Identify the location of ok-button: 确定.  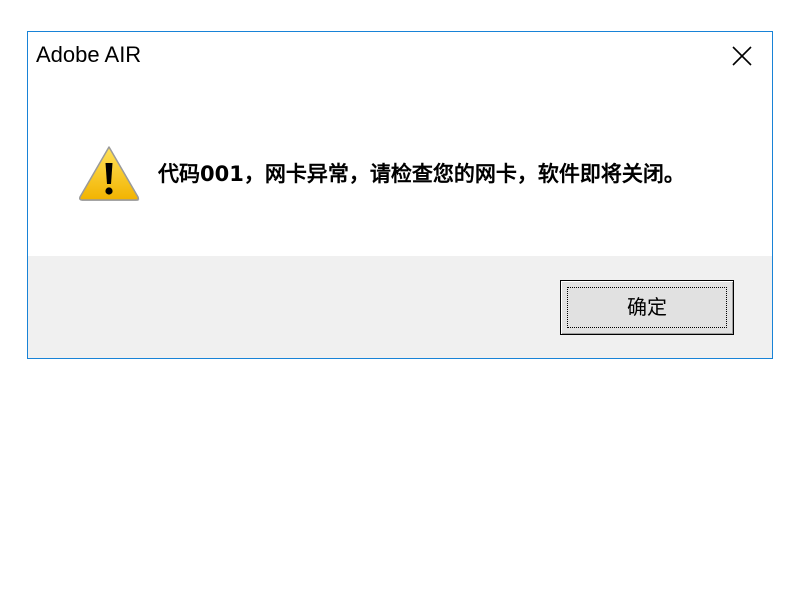
(647, 307).